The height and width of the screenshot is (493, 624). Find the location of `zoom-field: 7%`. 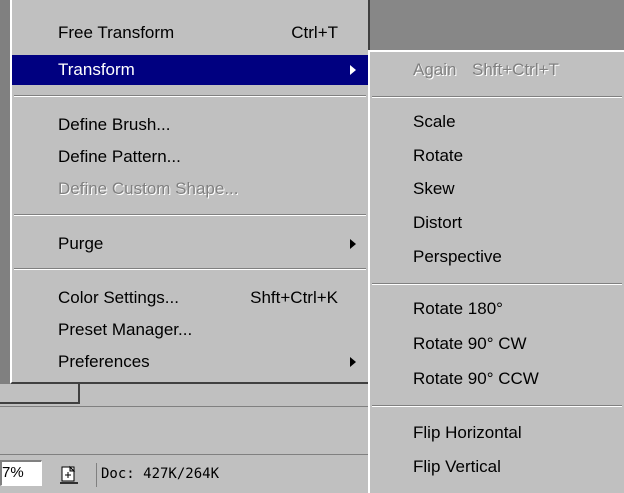

zoom-field: 7% is located at coordinates (21, 473).